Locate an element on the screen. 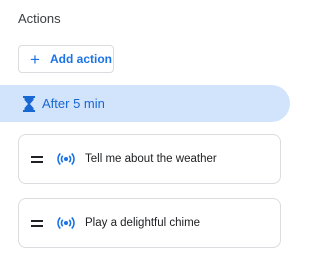  action-label: Play a delightful chime is located at coordinates (143, 223).